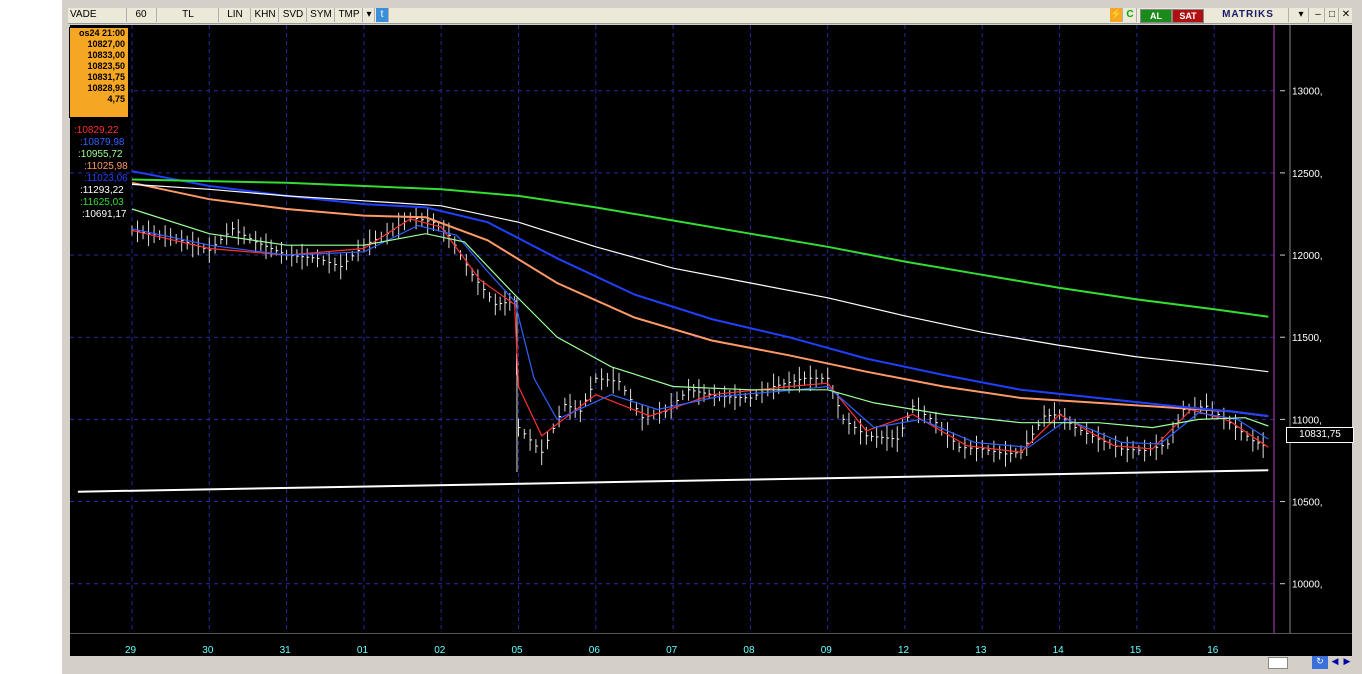 This screenshot has width=1362, height=674. What do you see at coordinates (104, 214) in the screenshot?
I see `legend-item: :10691,17` at bounding box center [104, 214].